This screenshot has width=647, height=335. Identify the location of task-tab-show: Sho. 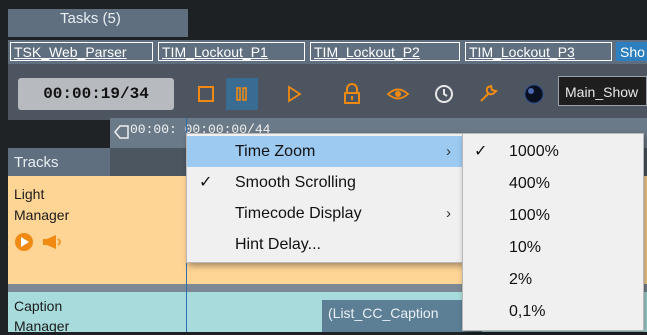
(631, 51).